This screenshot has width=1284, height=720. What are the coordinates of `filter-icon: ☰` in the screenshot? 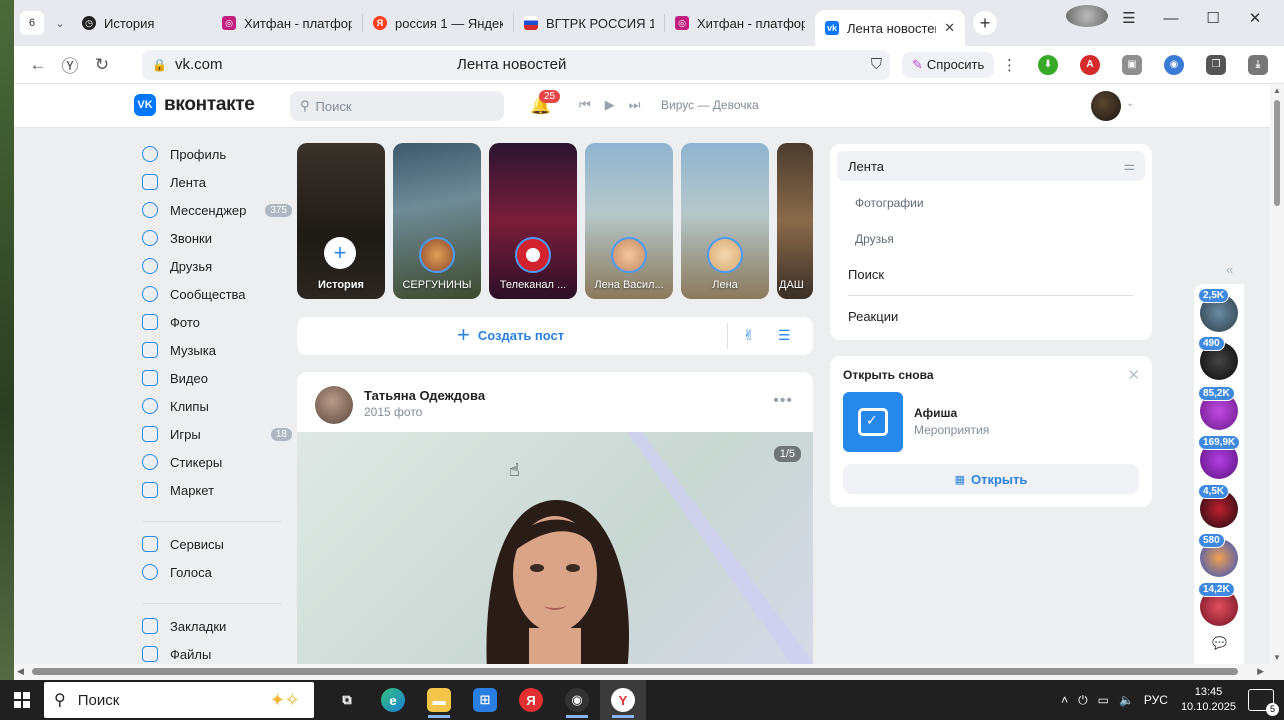 It's located at (784, 335).